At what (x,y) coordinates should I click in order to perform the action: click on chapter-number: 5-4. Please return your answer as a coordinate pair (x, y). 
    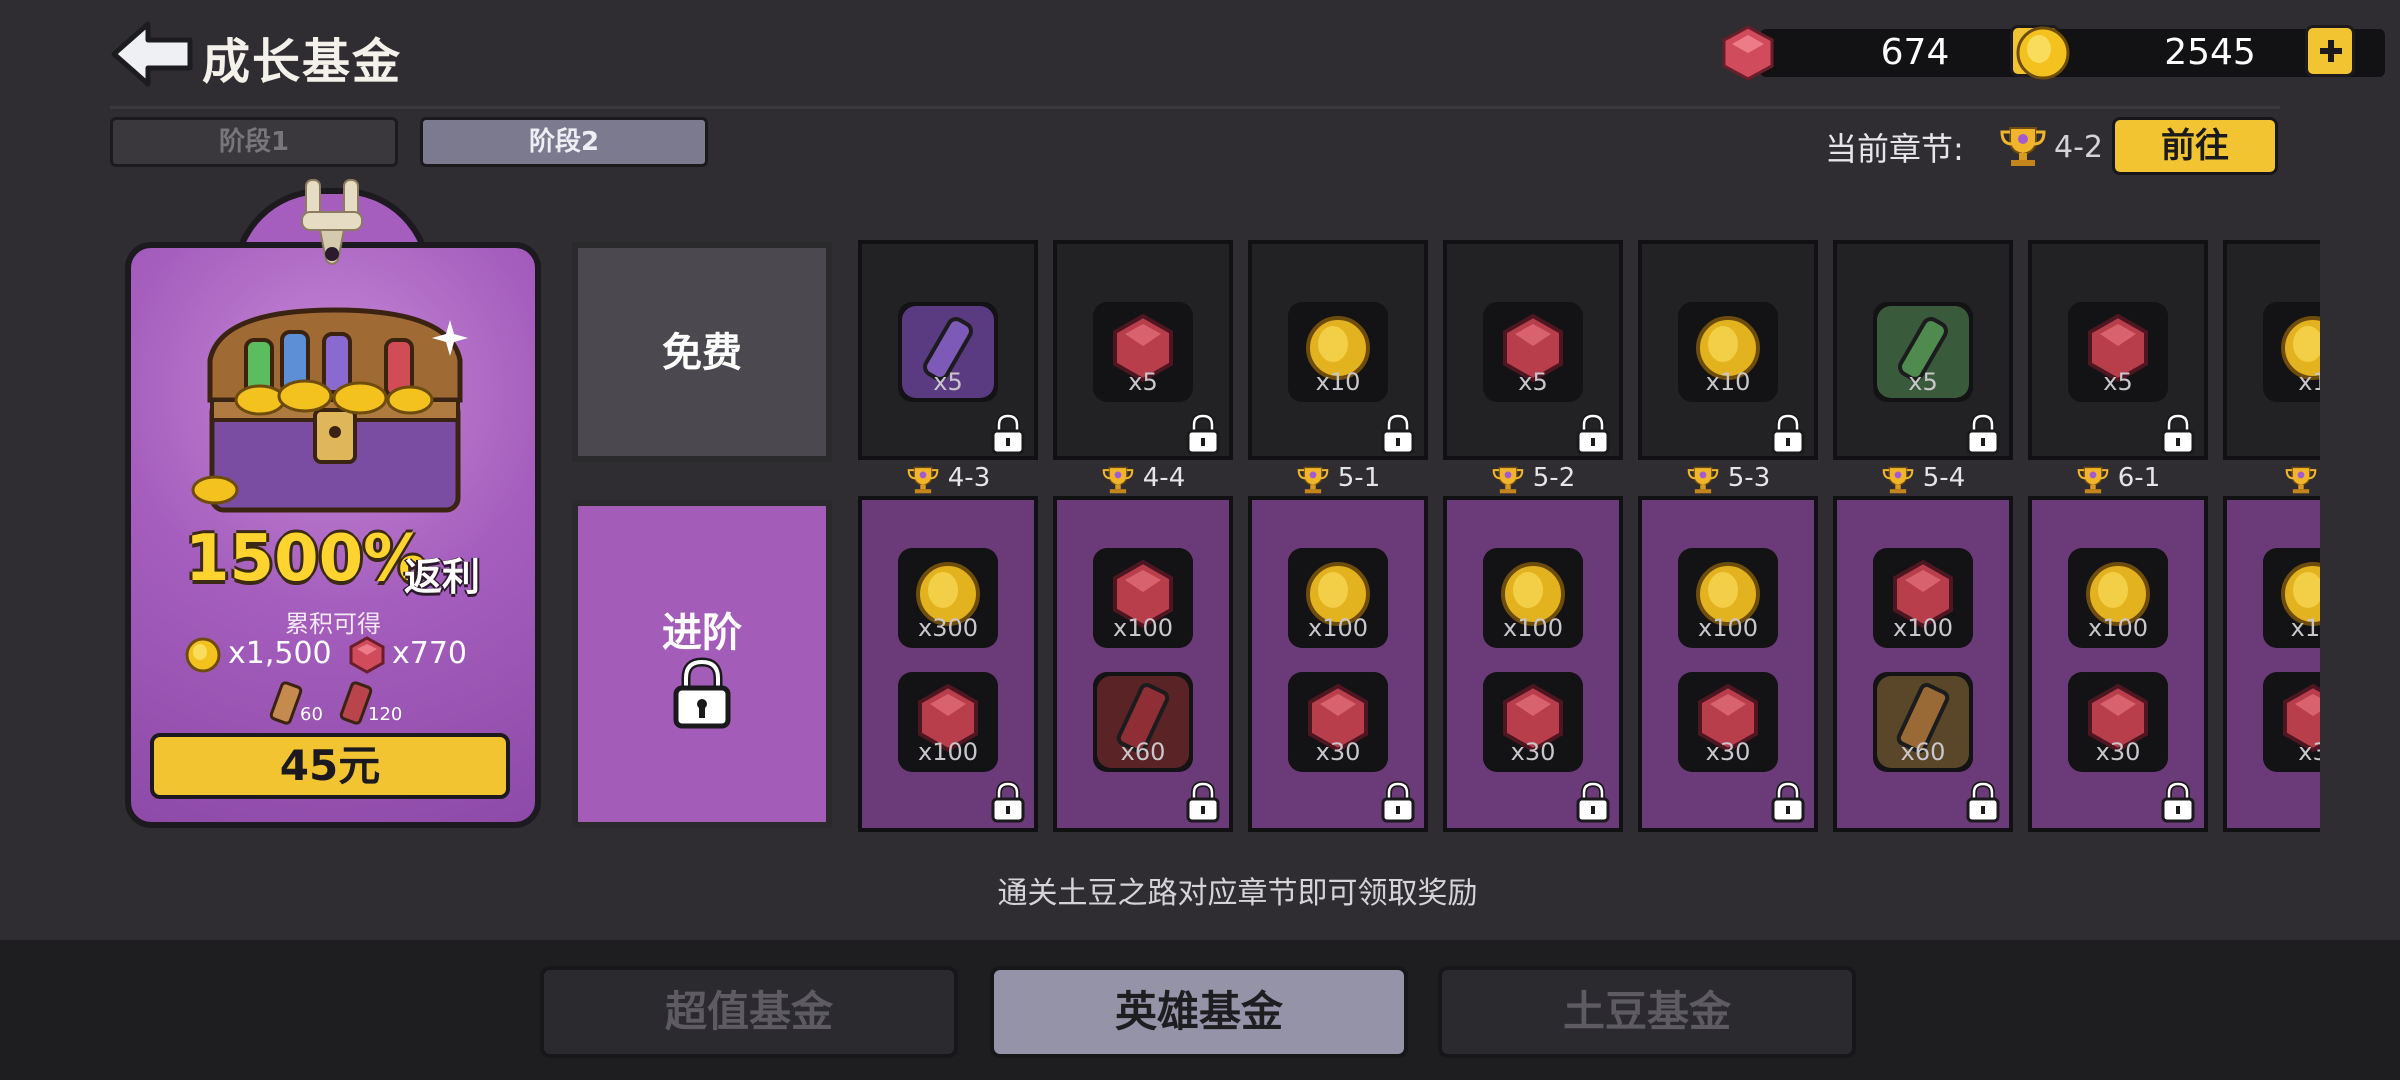
    Looking at the image, I should click on (1944, 478).